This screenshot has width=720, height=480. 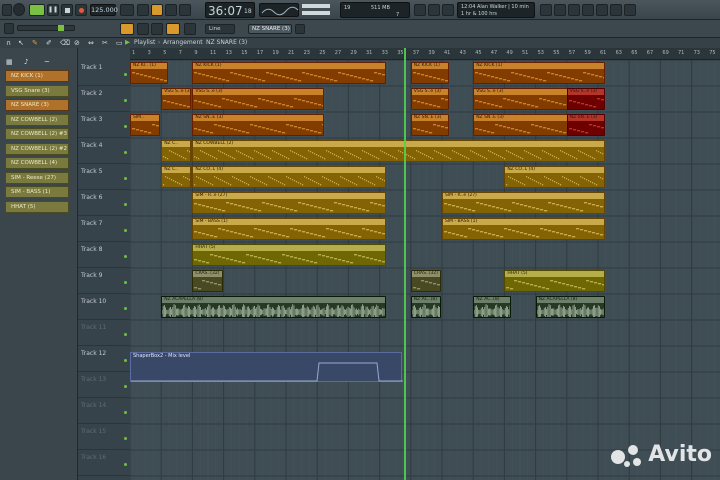 What do you see at coordinates (630, 10) in the screenshot?
I see `help-icon` at bounding box center [630, 10].